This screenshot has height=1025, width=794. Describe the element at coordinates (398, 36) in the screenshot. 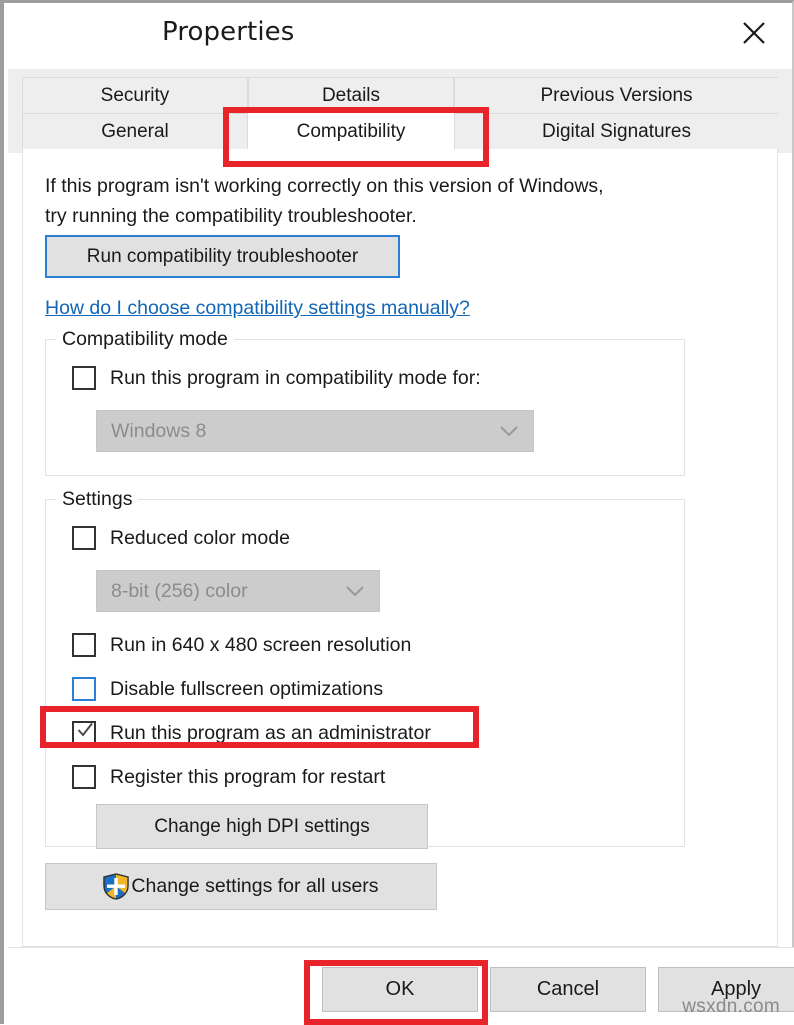

I see `title-bar: Properties` at that location.